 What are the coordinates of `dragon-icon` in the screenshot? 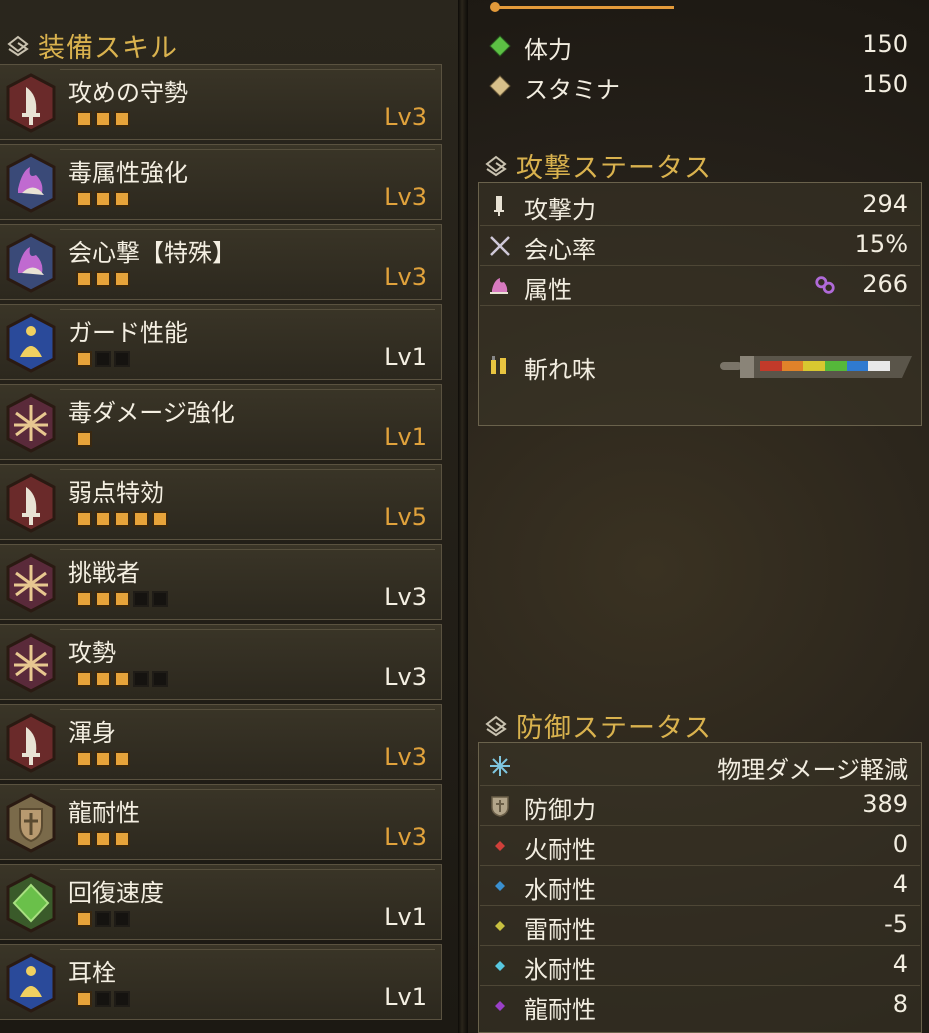 It's located at (500, 1006).